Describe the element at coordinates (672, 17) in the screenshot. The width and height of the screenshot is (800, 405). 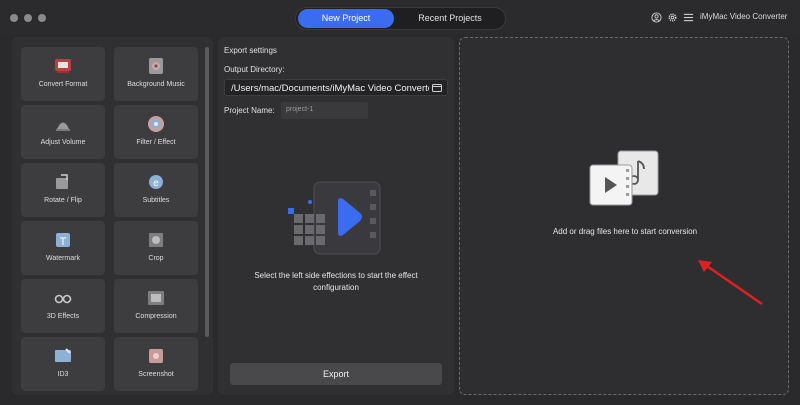
I see `gear-icon` at that location.